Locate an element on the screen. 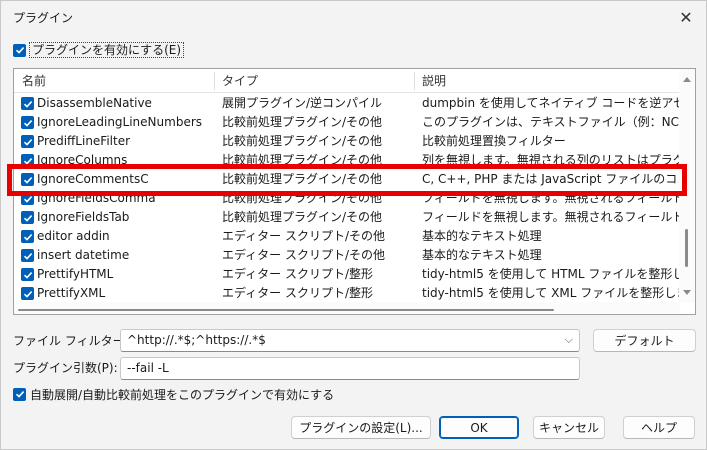 The image size is (707, 450). scroll-up-icon is located at coordinates (687, 79).